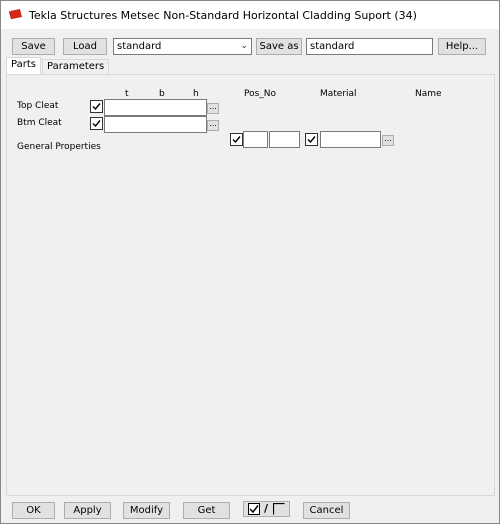 The image size is (500, 524). I want to click on material-checkbox, so click(311, 139).